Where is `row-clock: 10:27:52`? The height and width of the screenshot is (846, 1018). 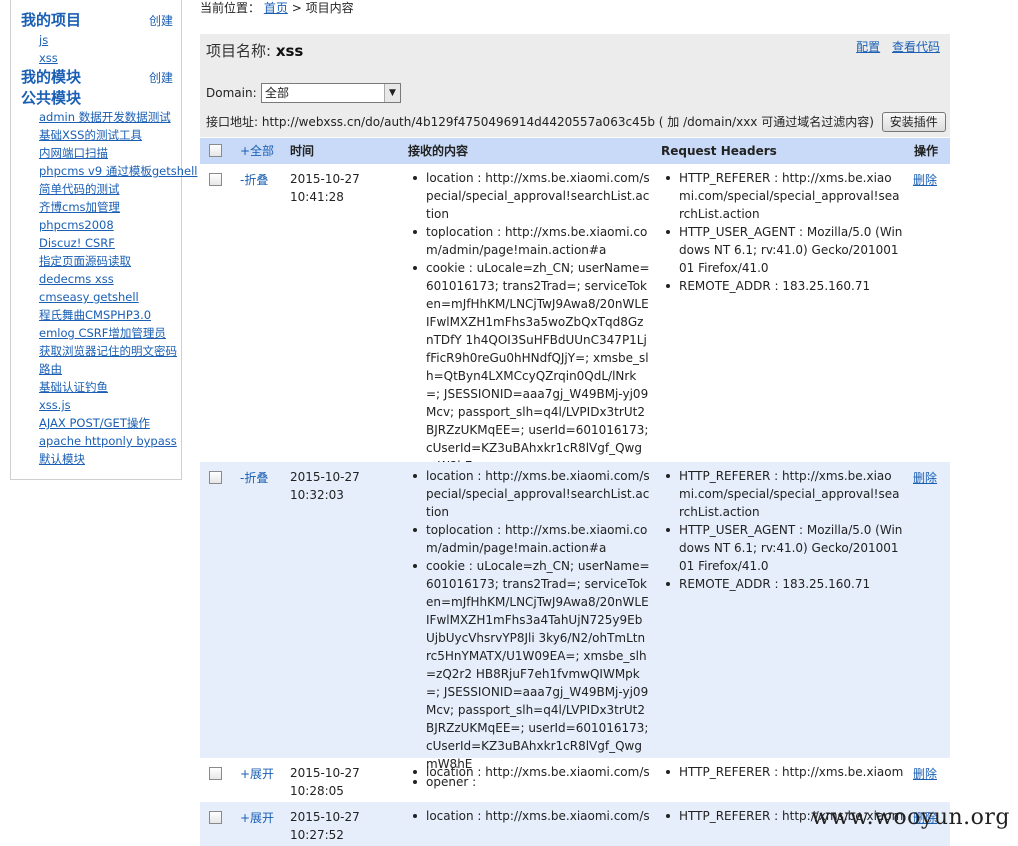 row-clock: 10:27:52 is located at coordinates (317, 835).